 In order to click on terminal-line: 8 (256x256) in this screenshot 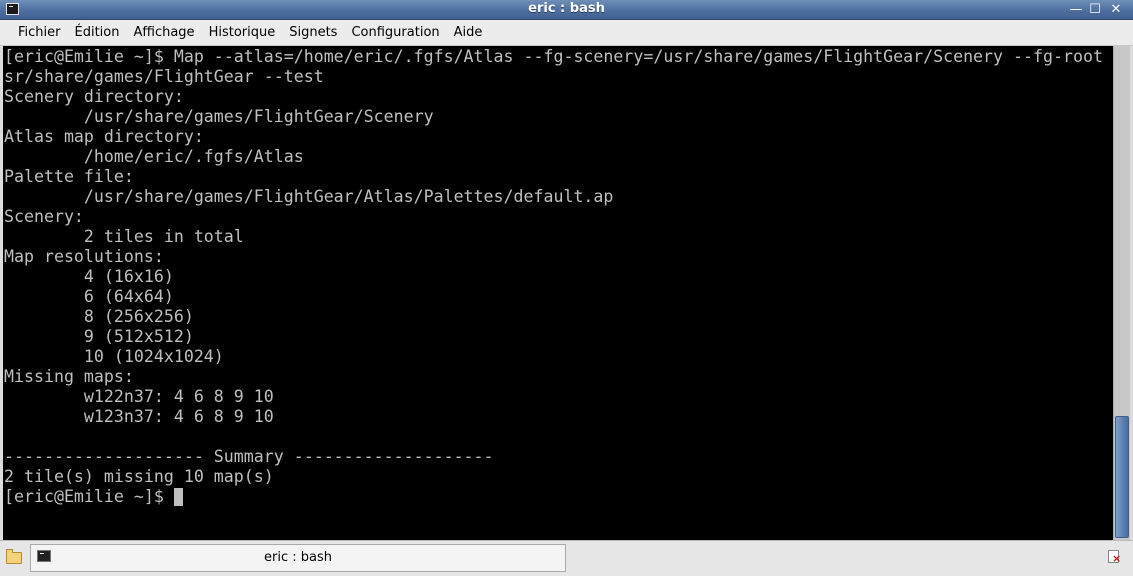, I will do `click(99, 316)`.